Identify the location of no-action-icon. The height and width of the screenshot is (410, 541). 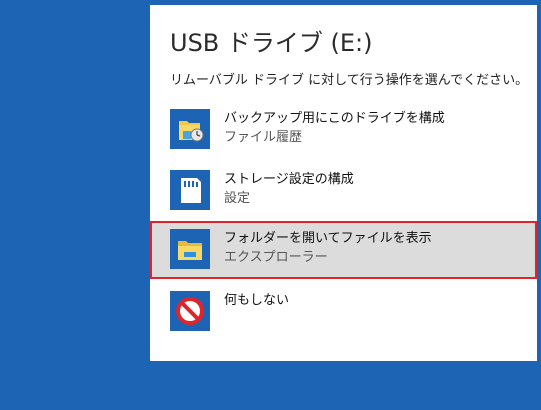
(190, 311).